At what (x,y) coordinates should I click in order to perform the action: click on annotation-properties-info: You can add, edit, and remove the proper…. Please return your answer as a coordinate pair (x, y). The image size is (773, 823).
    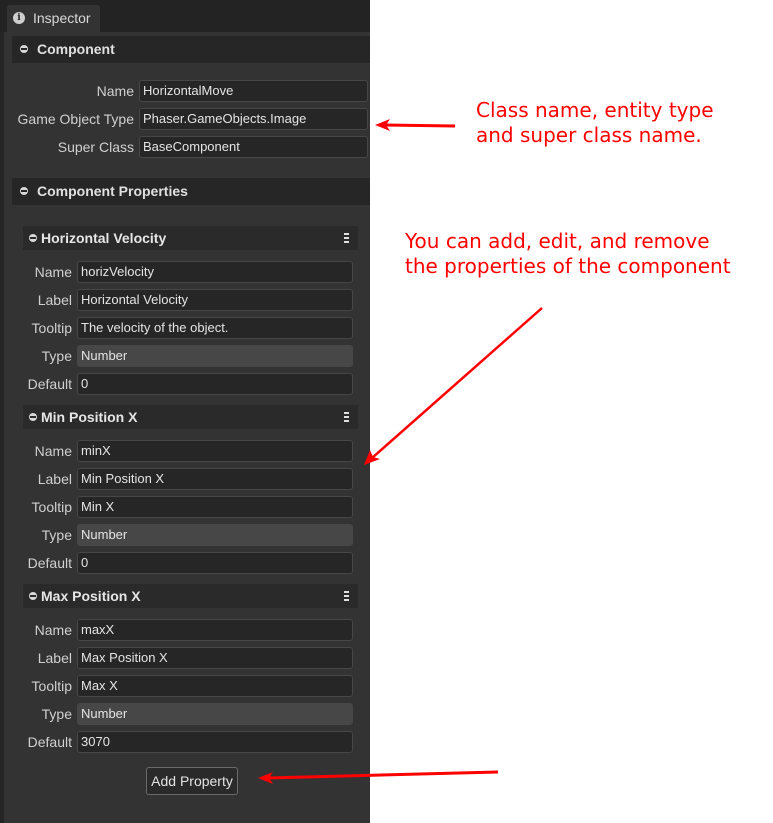
    Looking at the image, I should click on (568, 254).